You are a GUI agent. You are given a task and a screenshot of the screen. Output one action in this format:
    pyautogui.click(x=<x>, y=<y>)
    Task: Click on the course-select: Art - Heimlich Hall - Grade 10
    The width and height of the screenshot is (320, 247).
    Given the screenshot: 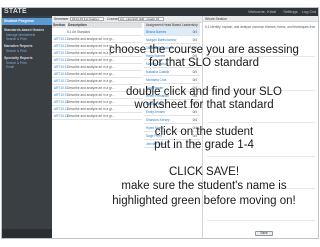 What is the action you would take?
    pyautogui.click(x=141, y=19)
    